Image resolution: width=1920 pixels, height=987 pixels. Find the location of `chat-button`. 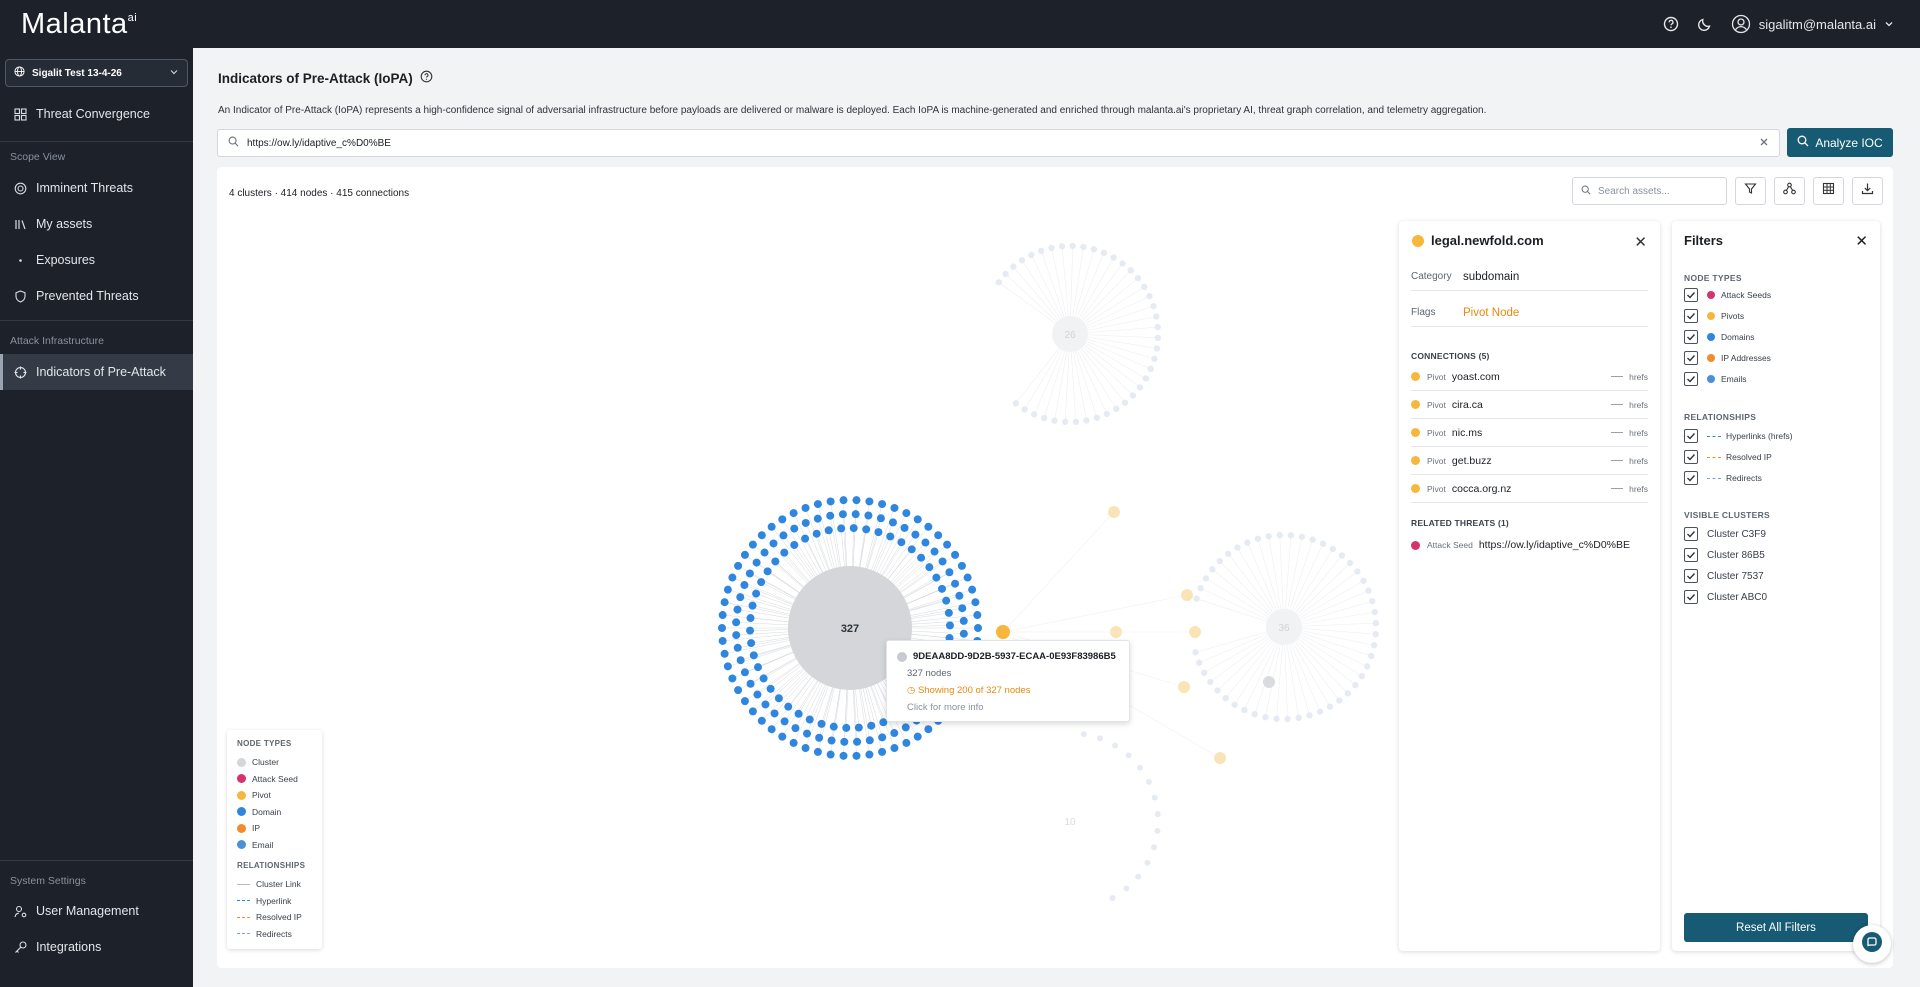

chat-button is located at coordinates (1872, 944).